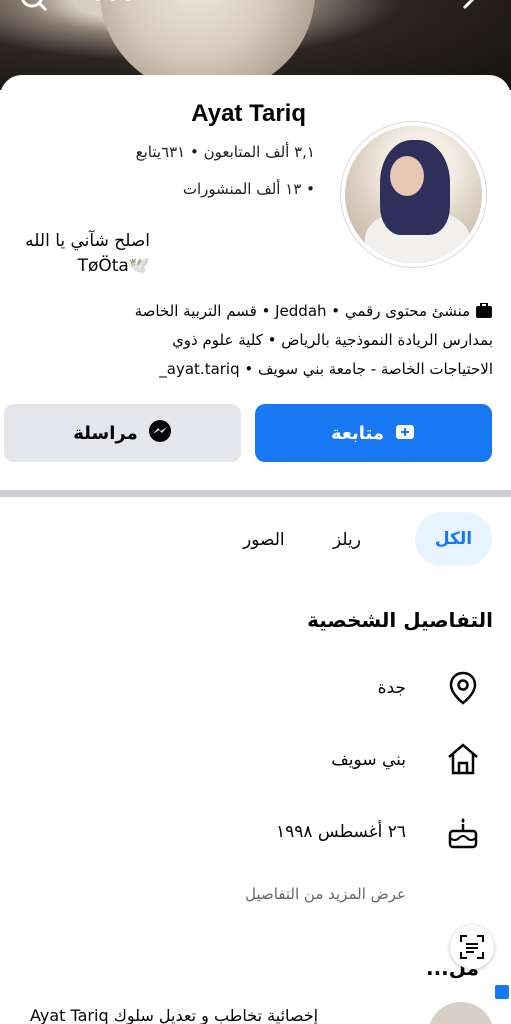 Image resolution: width=511 pixels, height=1024 pixels. I want to click on scan-text-icon, so click(472, 947).